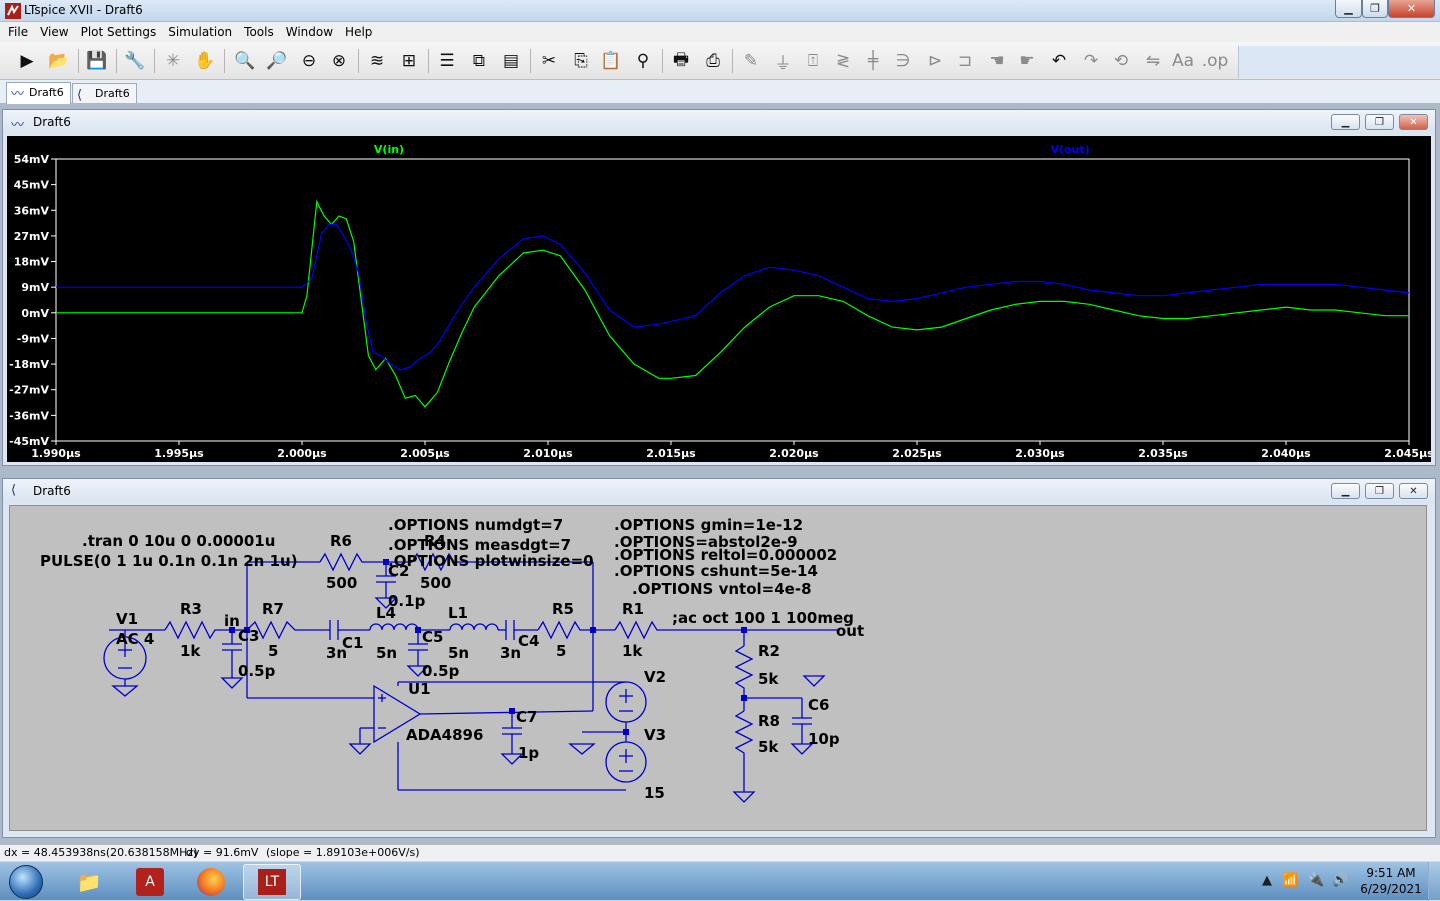 This screenshot has width=1440, height=901. What do you see at coordinates (935, 61) in the screenshot?
I see `diode-icon: ⊳` at bounding box center [935, 61].